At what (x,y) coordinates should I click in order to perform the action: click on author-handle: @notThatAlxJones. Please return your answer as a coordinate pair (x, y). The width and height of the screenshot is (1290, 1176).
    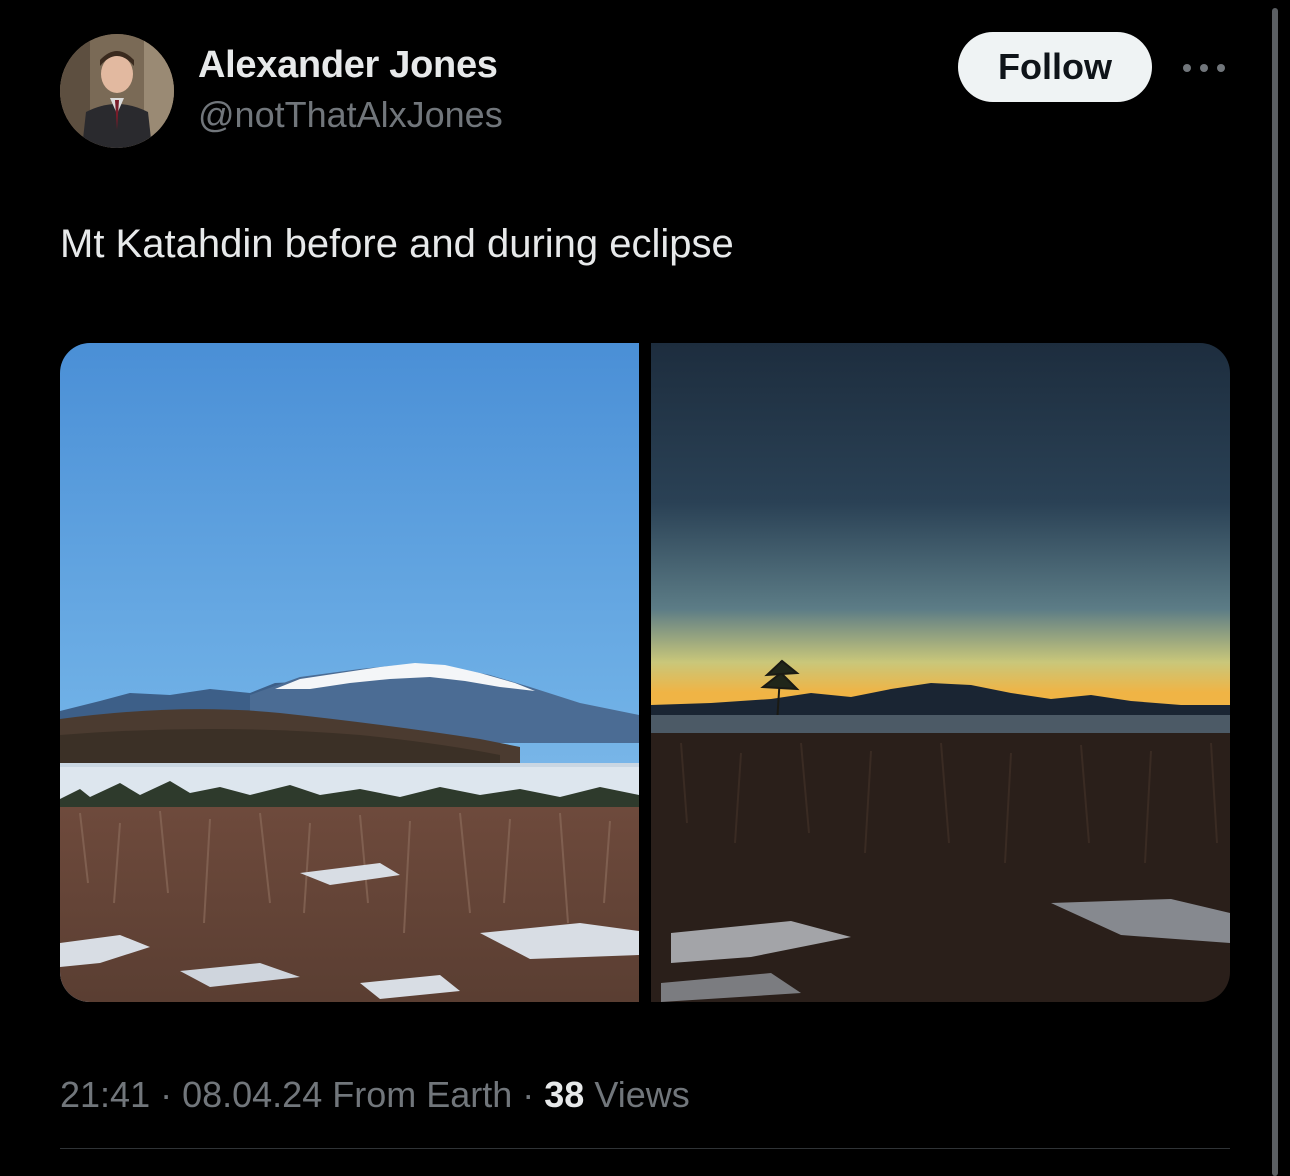
    Looking at the image, I should click on (350, 115).